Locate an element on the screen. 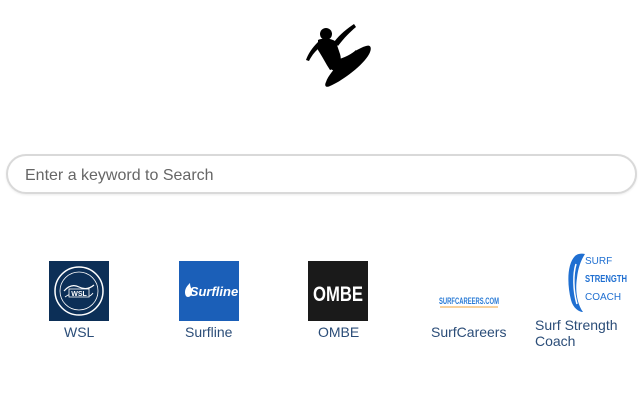  svg-text: Surfline is located at coordinates (214, 291).